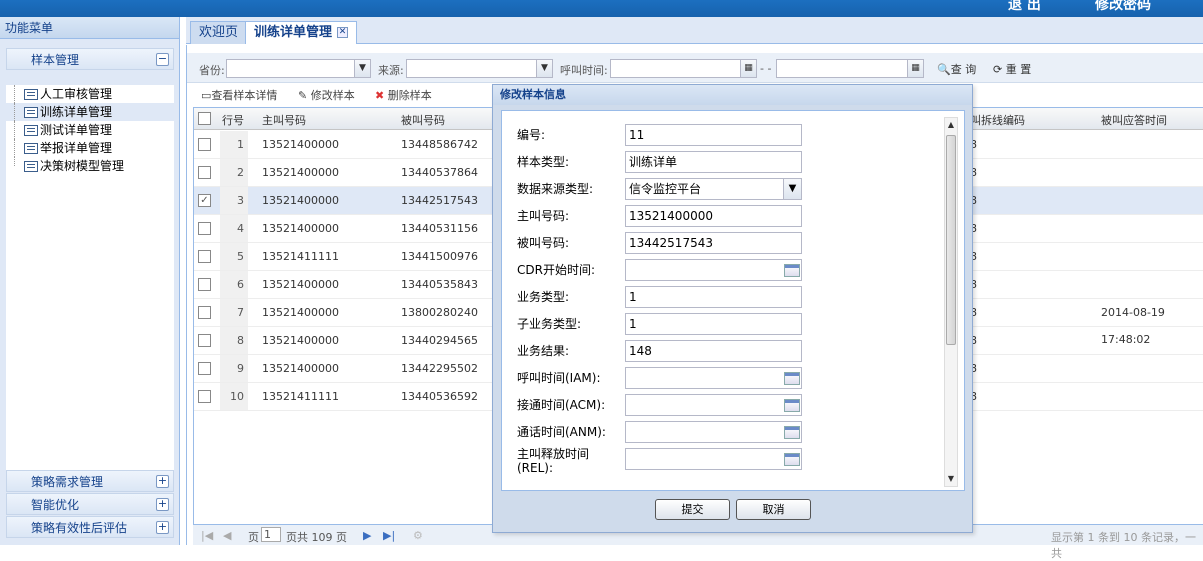 The width and height of the screenshot is (1203, 561). Describe the element at coordinates (997, 120) in the screenshot. I see `col-release-code: 叫拆线编码` at that location.